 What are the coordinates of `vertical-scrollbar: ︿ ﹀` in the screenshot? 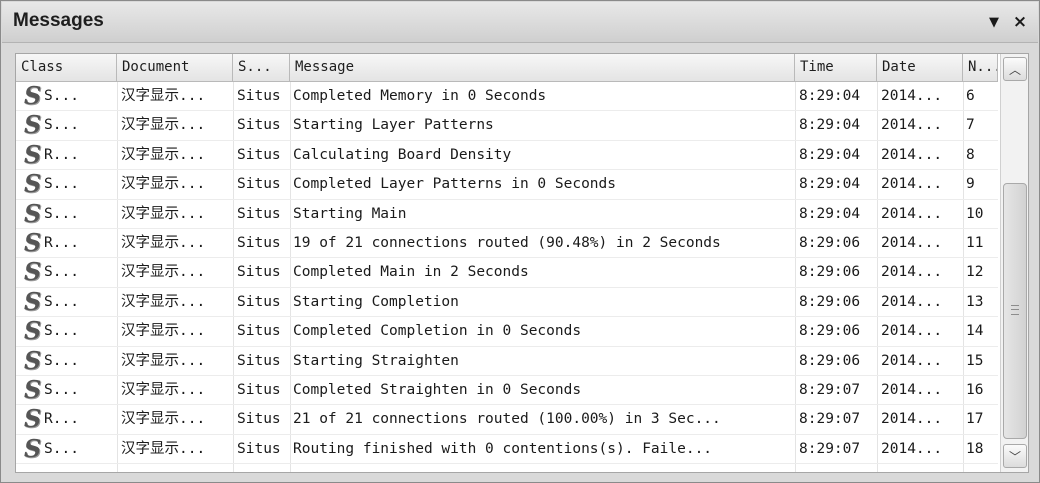 It's located at (1014, 263).